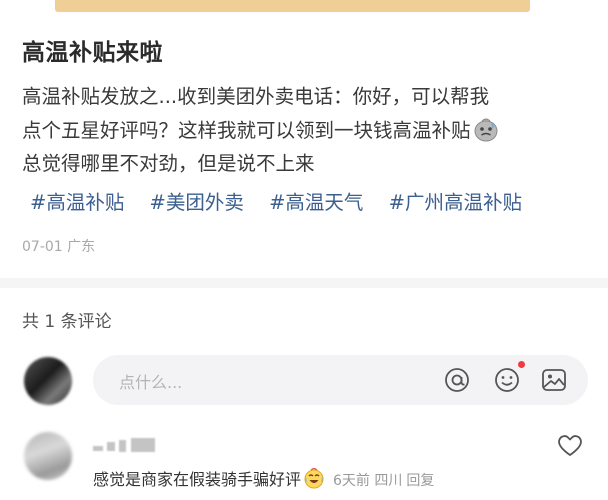 The image size is (608, 500). What do you see at coordinates (77, 202) in the screenshot?
I see `hashtag-link: #高温补贴` at bounding box center [77, 202].